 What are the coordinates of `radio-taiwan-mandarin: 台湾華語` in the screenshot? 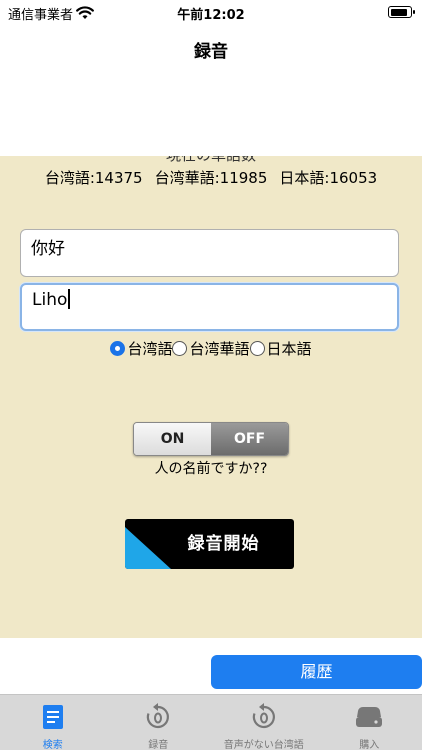 It's located at (211, 348).